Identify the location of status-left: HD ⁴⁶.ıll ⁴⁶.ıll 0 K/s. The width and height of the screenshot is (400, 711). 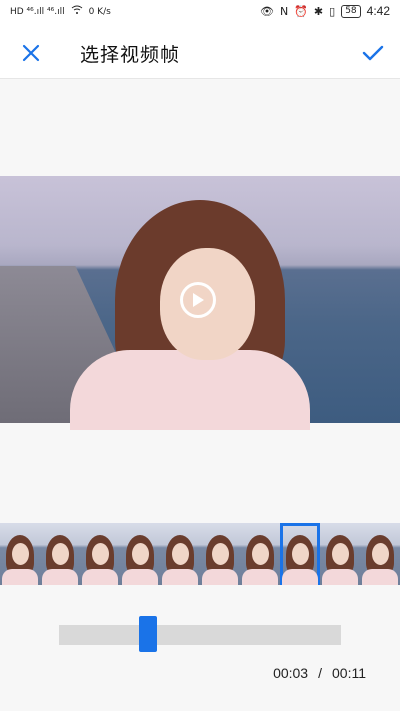
(60, 11).